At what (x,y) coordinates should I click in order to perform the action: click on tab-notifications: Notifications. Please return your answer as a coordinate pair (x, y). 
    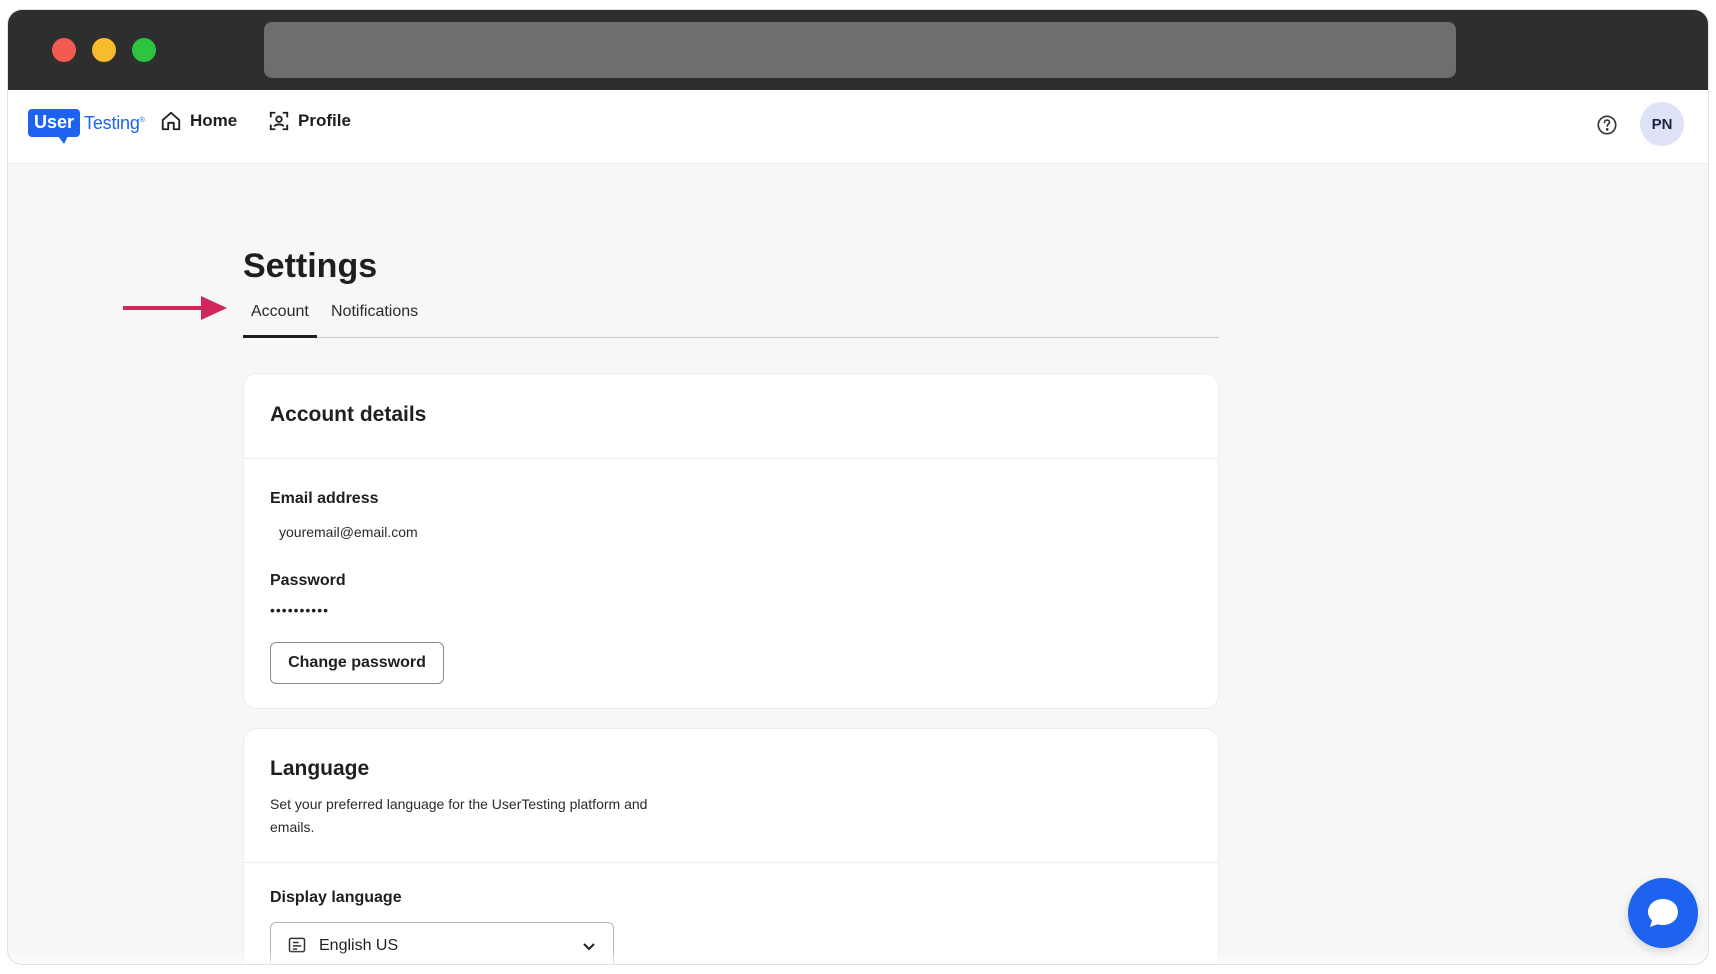
    Looking at the image, I should click on (374, 318).